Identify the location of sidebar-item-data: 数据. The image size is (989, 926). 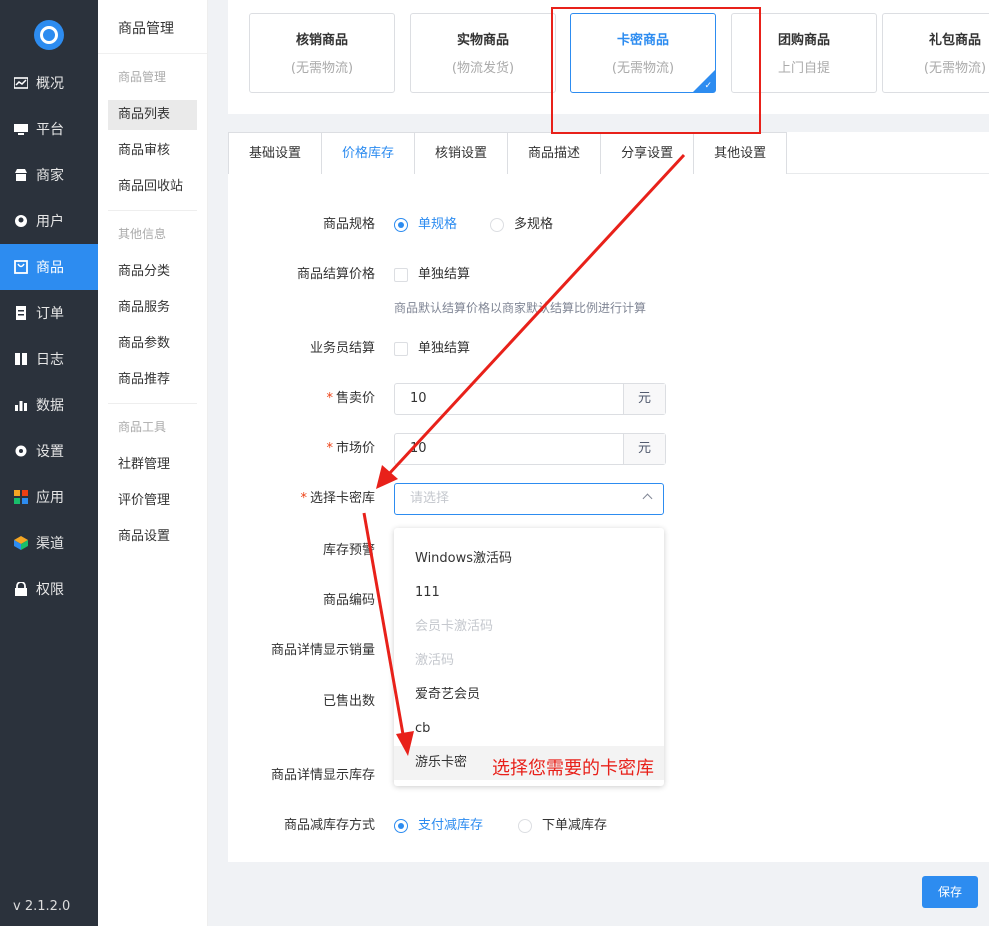
(49, 405).